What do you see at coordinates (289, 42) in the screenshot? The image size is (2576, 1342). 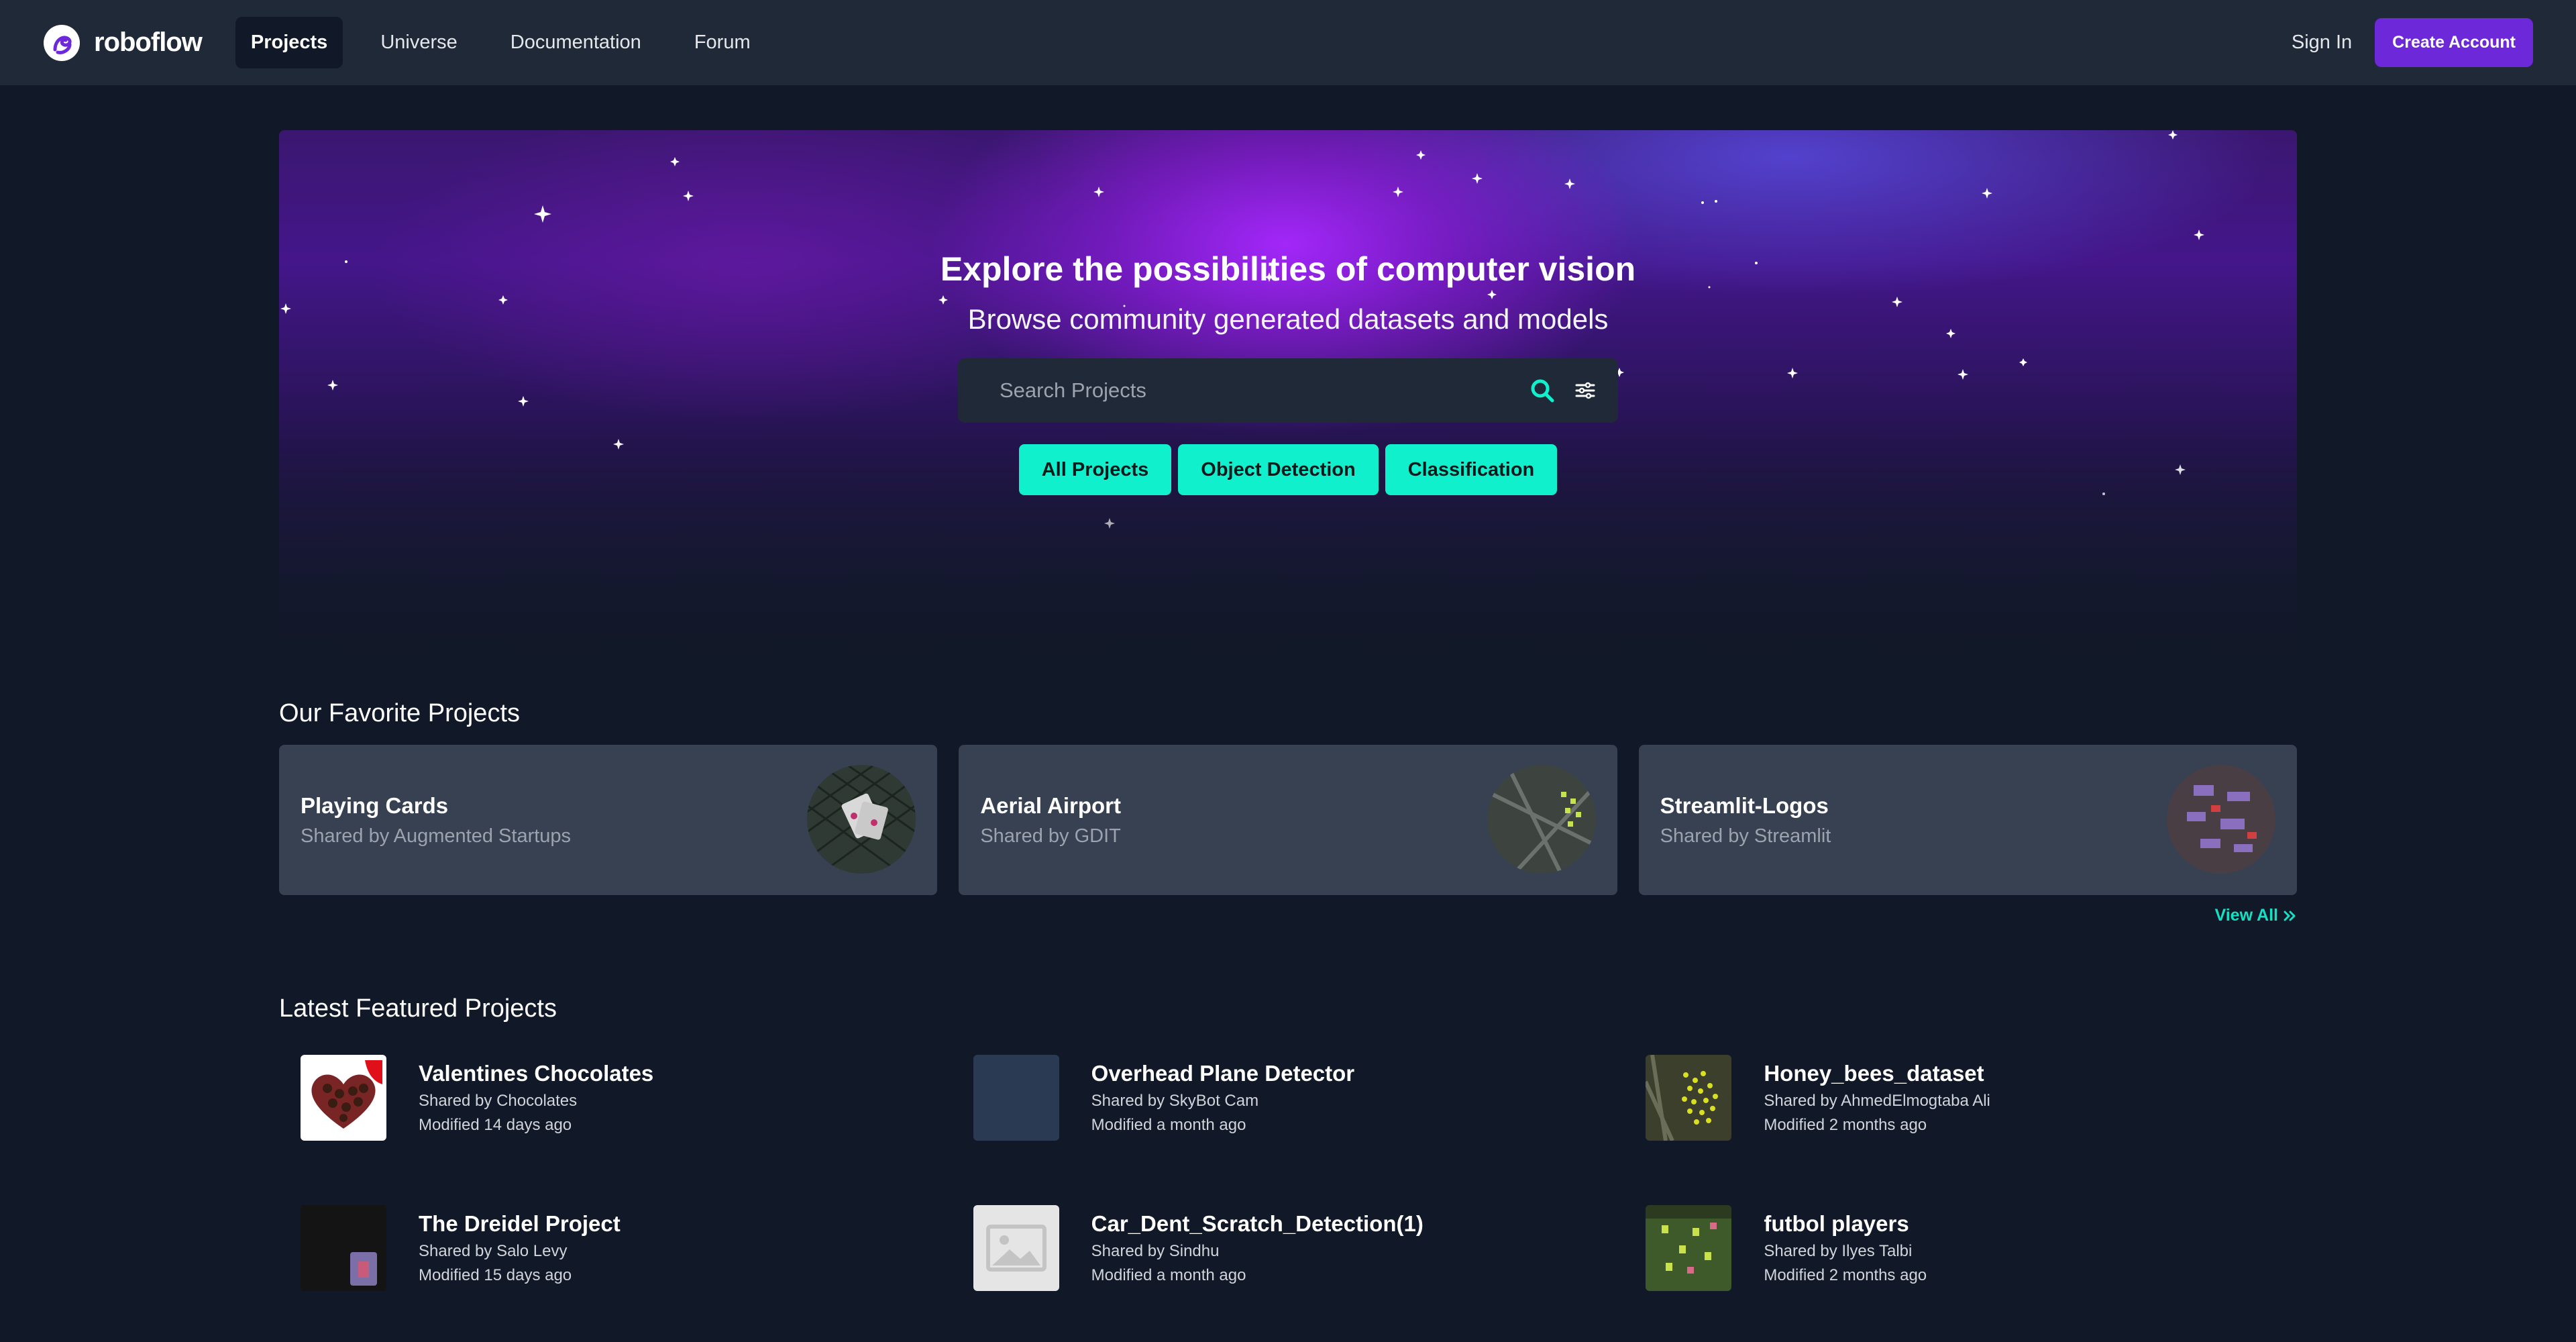 I see `nav-projects: Projects` at bounding box center [289, 42].